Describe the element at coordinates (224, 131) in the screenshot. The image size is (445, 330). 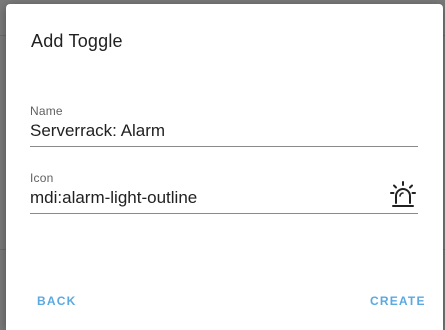
I see `name-input` at that location.